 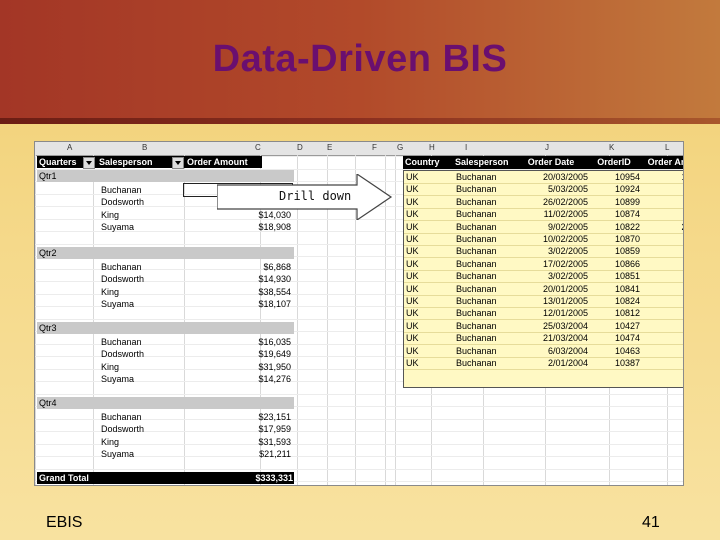 I want to click on order-amount: $23,151, so click(x=274, y=417).